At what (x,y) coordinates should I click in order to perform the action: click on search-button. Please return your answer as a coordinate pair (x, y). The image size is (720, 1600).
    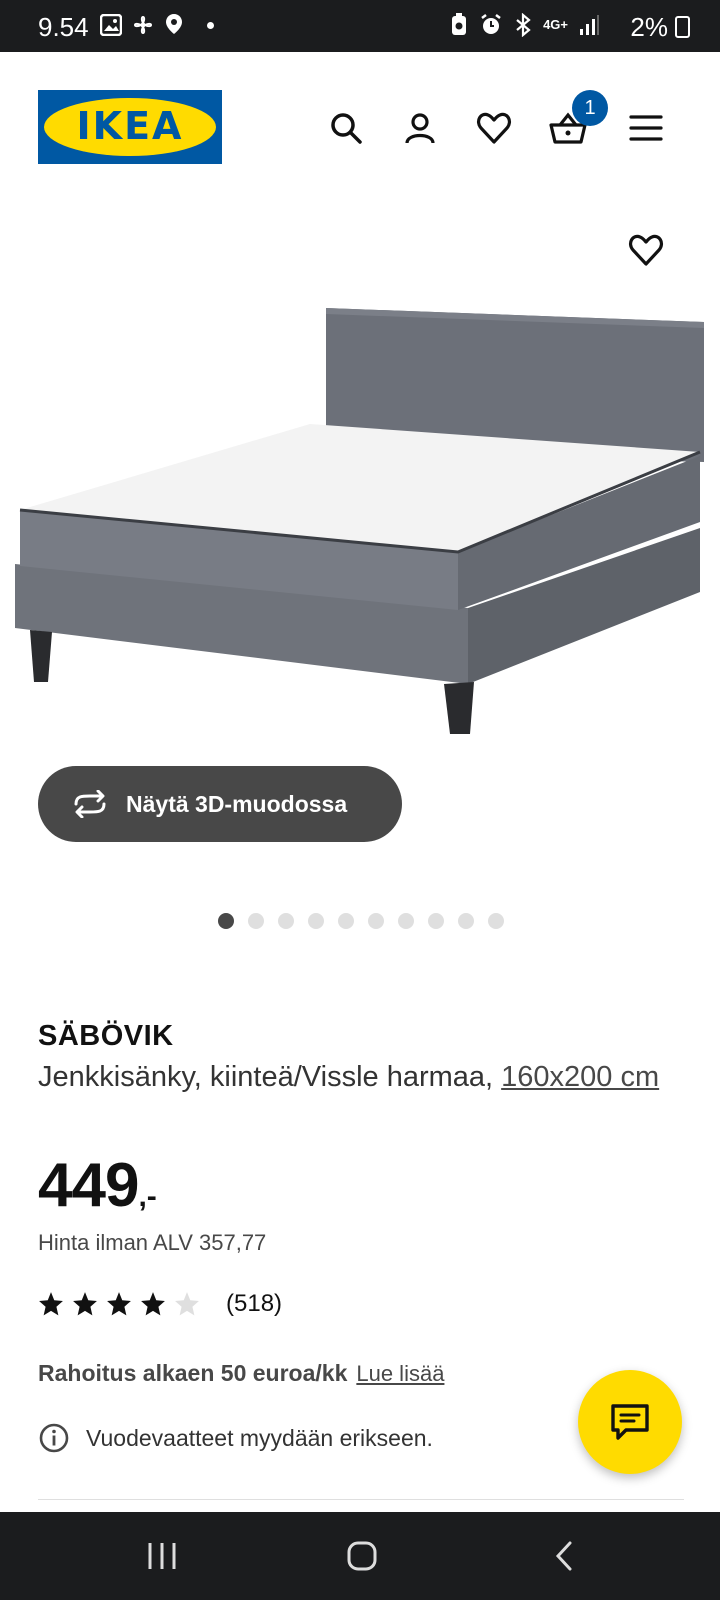
    Looking at the image, I should click on (346, 128).